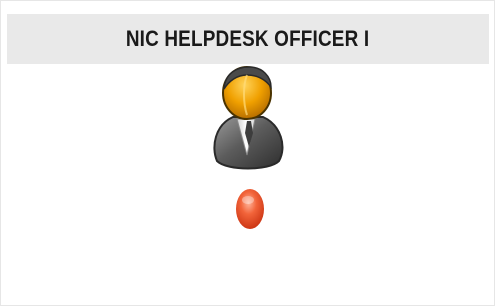 Image resolution: width=495 pixels, height=306 pixels. What do you see at coordinates (248, 119) in the screenshot?
I see `user-avatar-icon` at bounding box center [248, 119].